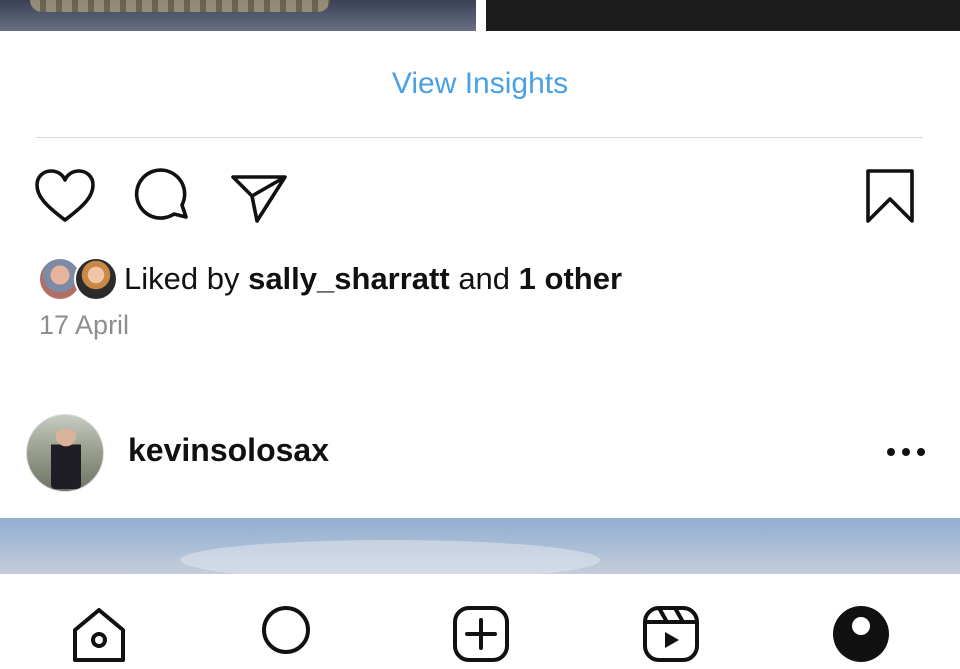  I want to click on view-insights-link: View Insights, so click(480, 84).